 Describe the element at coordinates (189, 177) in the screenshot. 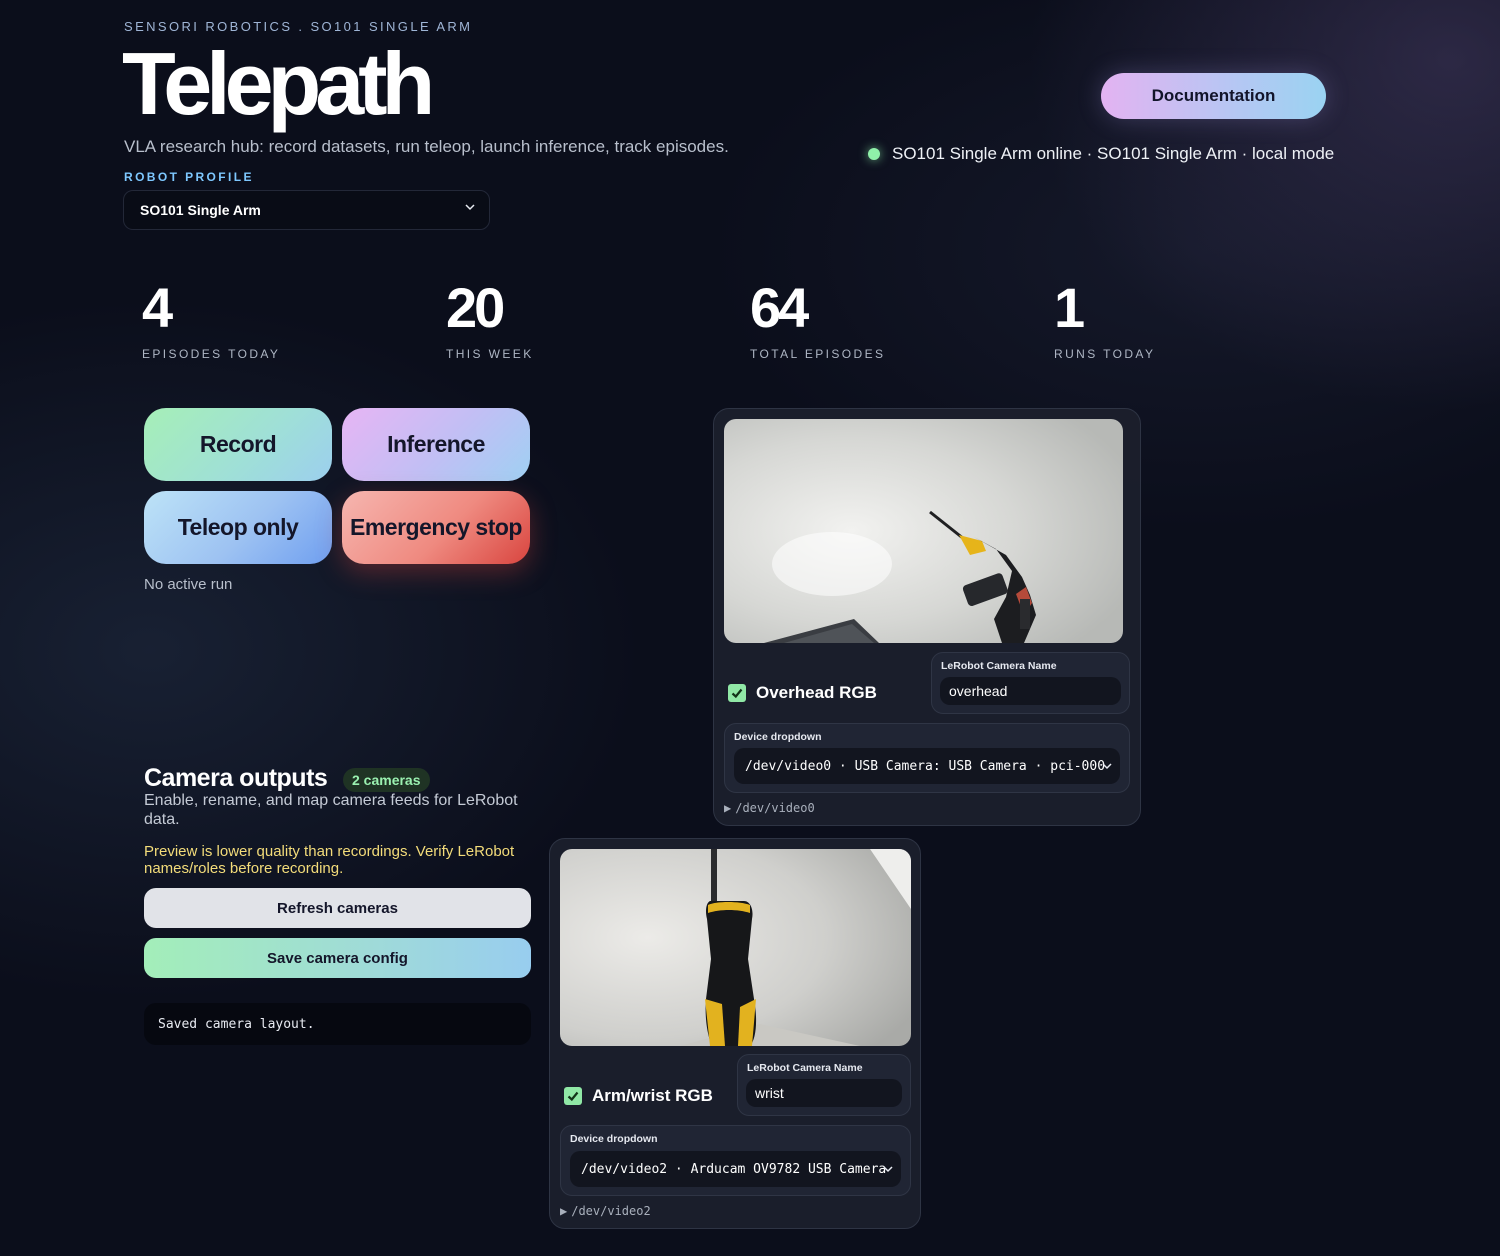

I see `robot-profile-label: ROBOT PROFILE` at that location.